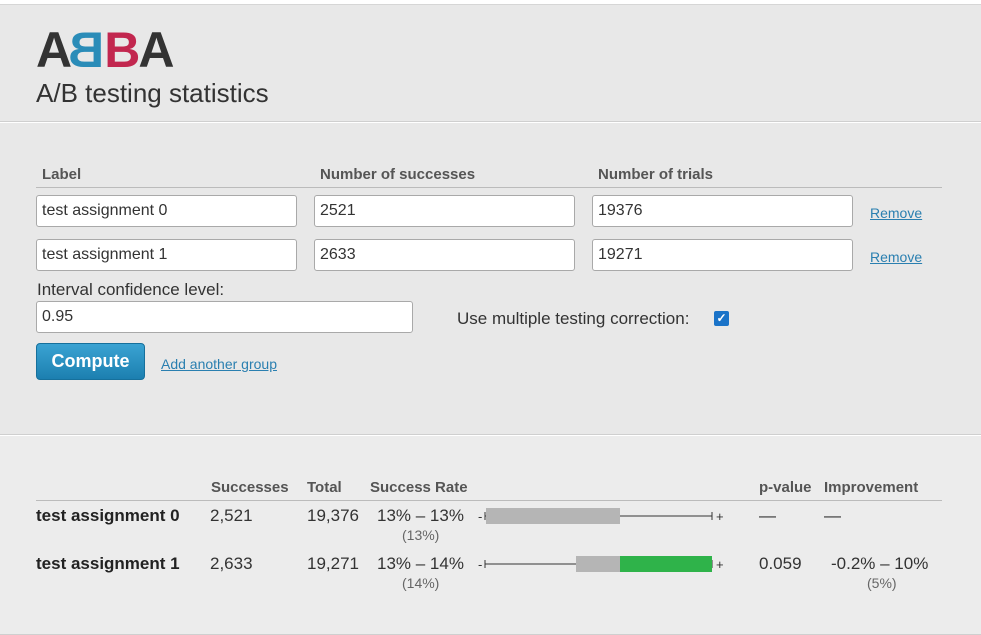 The height and width of the screenshot is (635, 981). What do you see at coordinates (722, 211) in the screenshot?
I see `group-0-trials-input: 19376` at bounding box center [722, 211].